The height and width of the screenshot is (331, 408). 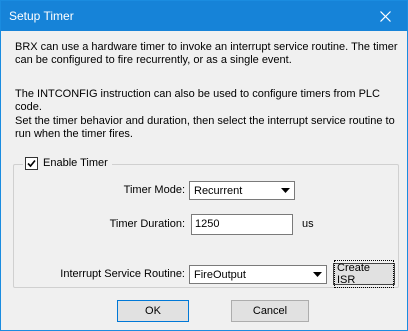 I want to click on enable-timer-checkbox-group: Enable Timer, so click(x=67, y=163).